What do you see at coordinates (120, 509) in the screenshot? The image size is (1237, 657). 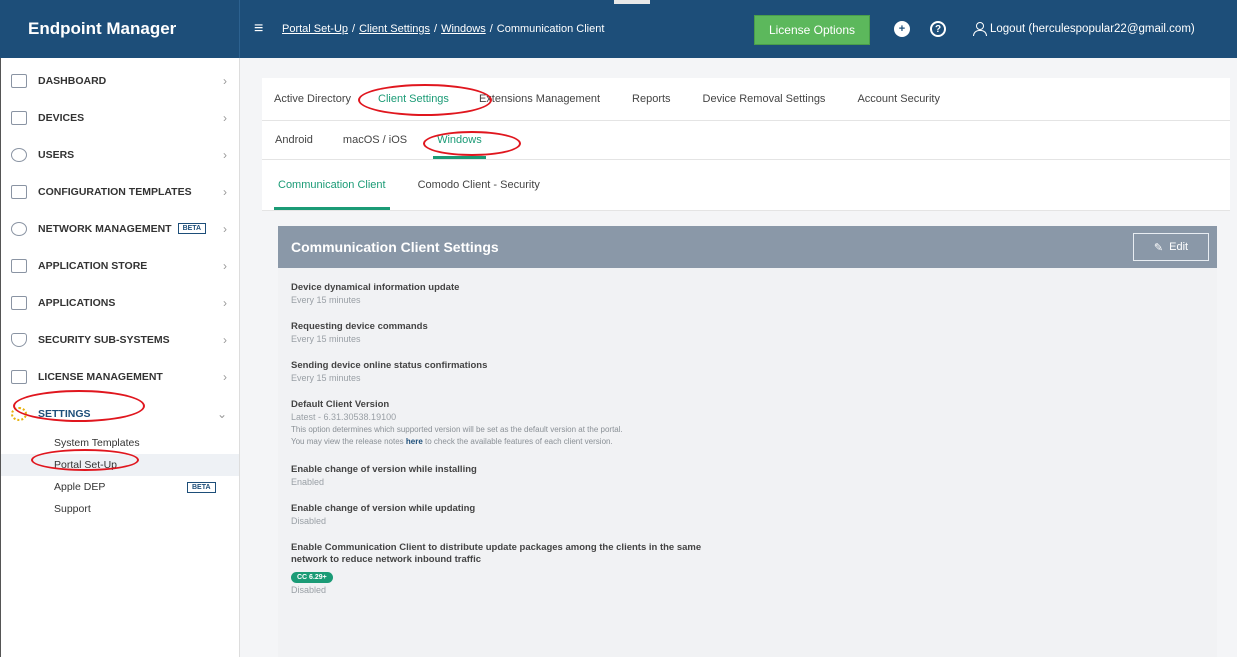 I see `sidebar-subitem-support: Support` at bounding box center [120, 509].